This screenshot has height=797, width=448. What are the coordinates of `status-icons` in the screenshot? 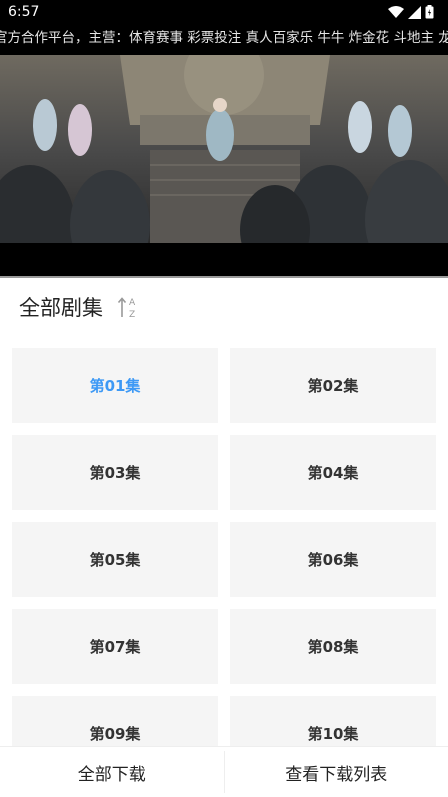 It's located at (411, 12).